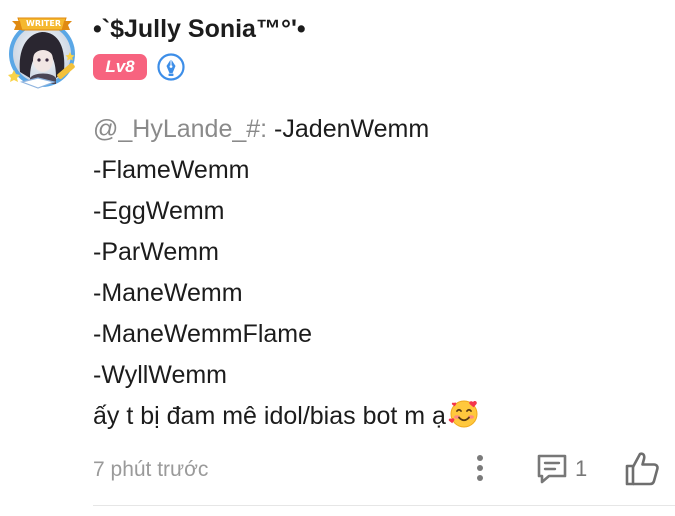  I want to click on comment-line: -ManeWemmFlame, so click(203, 334).